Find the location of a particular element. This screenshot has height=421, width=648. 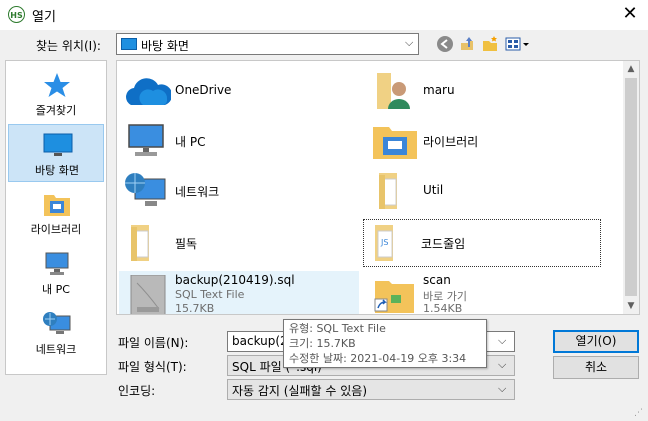

place-library: 라이브러리 is located at coordinates (56, 213).